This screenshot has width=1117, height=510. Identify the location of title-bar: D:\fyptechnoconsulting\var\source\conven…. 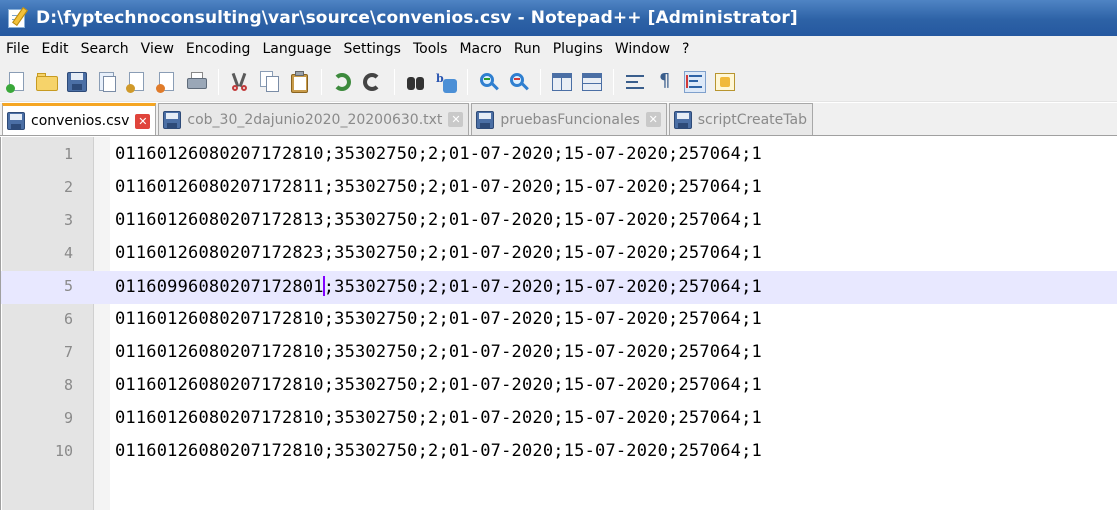
(558, 18).